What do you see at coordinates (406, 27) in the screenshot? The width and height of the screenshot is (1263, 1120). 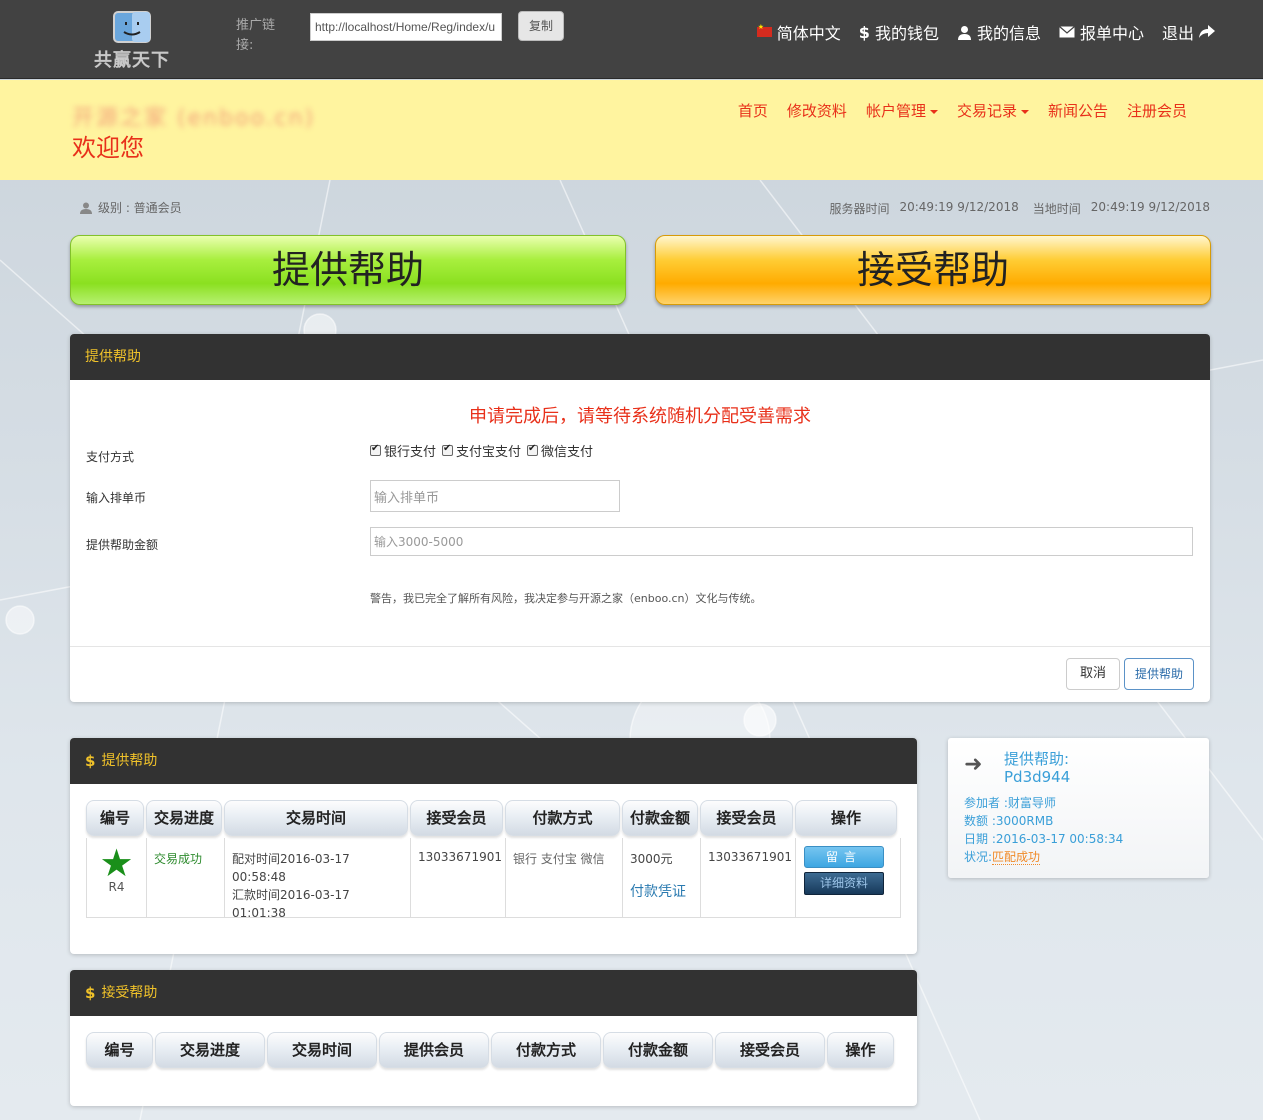 I see `promo-link-input: http://localhost/Home/Reg/index/u` at bounding box center [406, 27].